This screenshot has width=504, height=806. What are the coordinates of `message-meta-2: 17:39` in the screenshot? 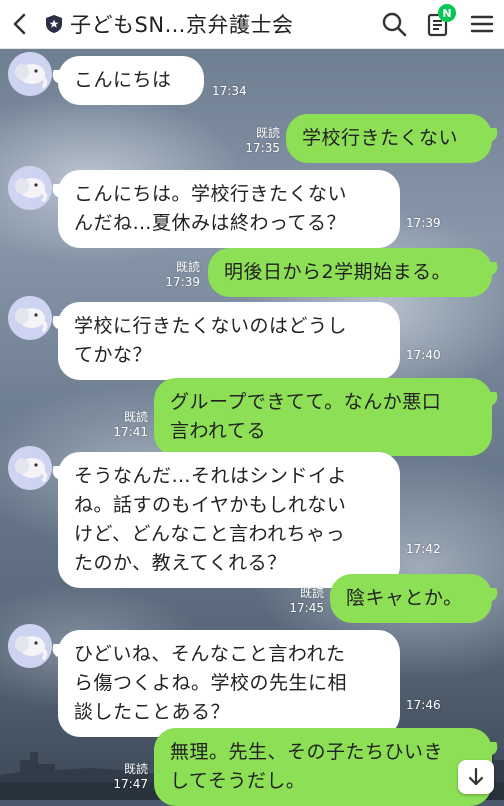 It's located at (423, 223).